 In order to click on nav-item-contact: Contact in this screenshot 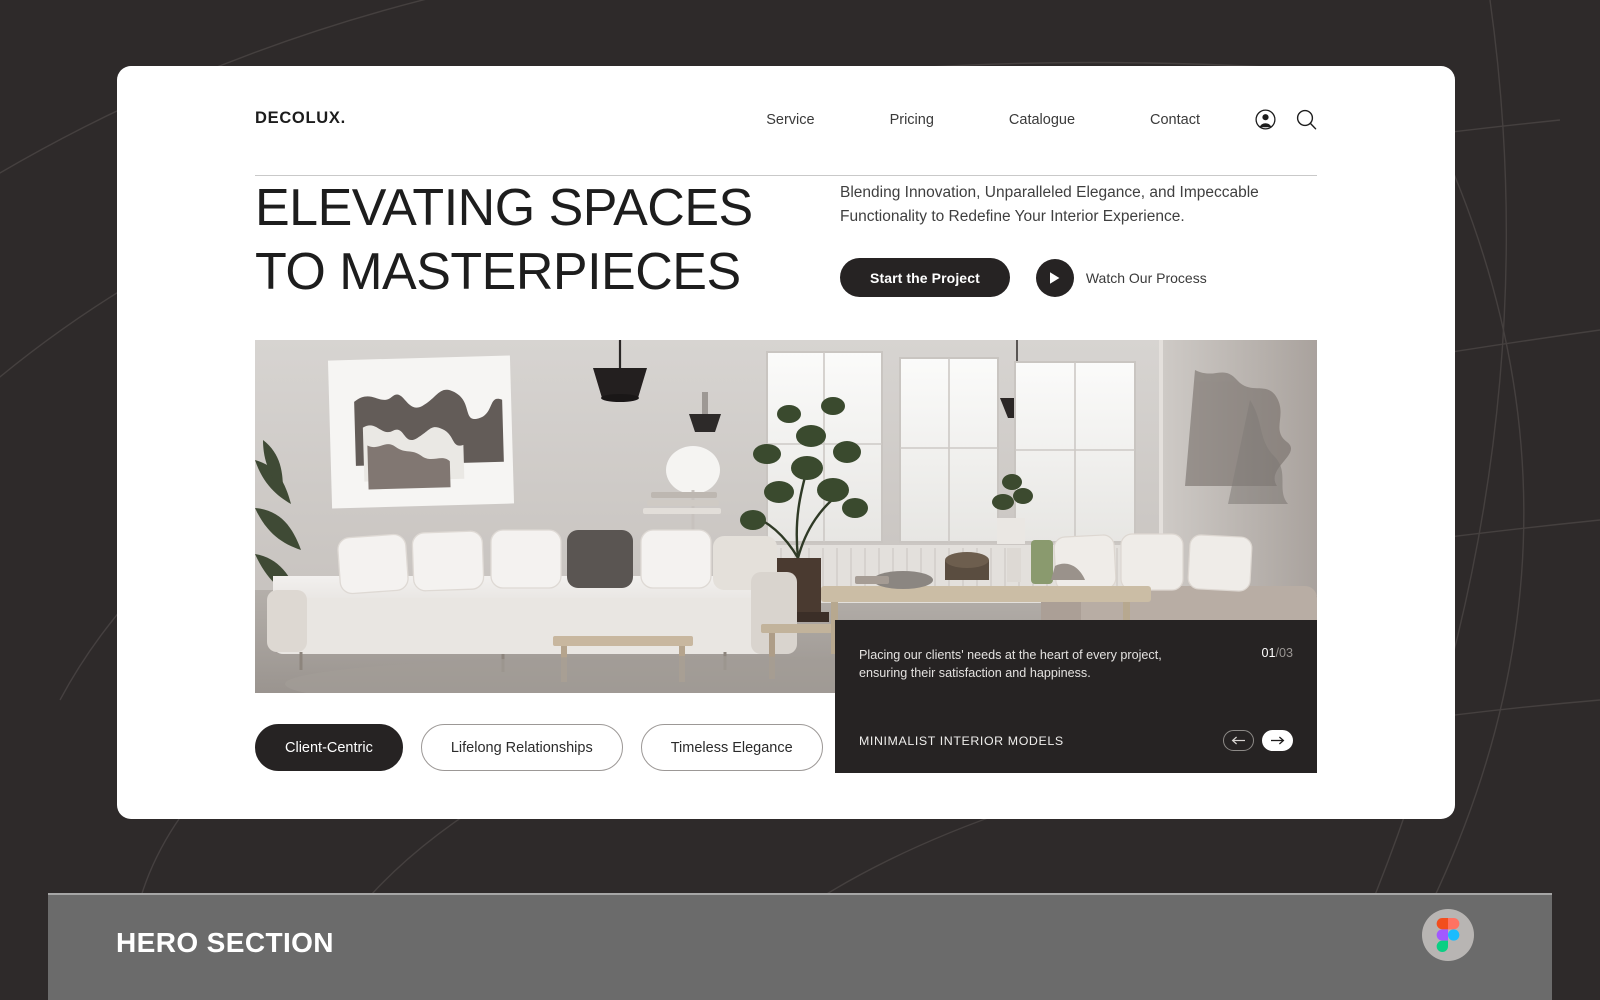, I will do `click(1175, 120)`.